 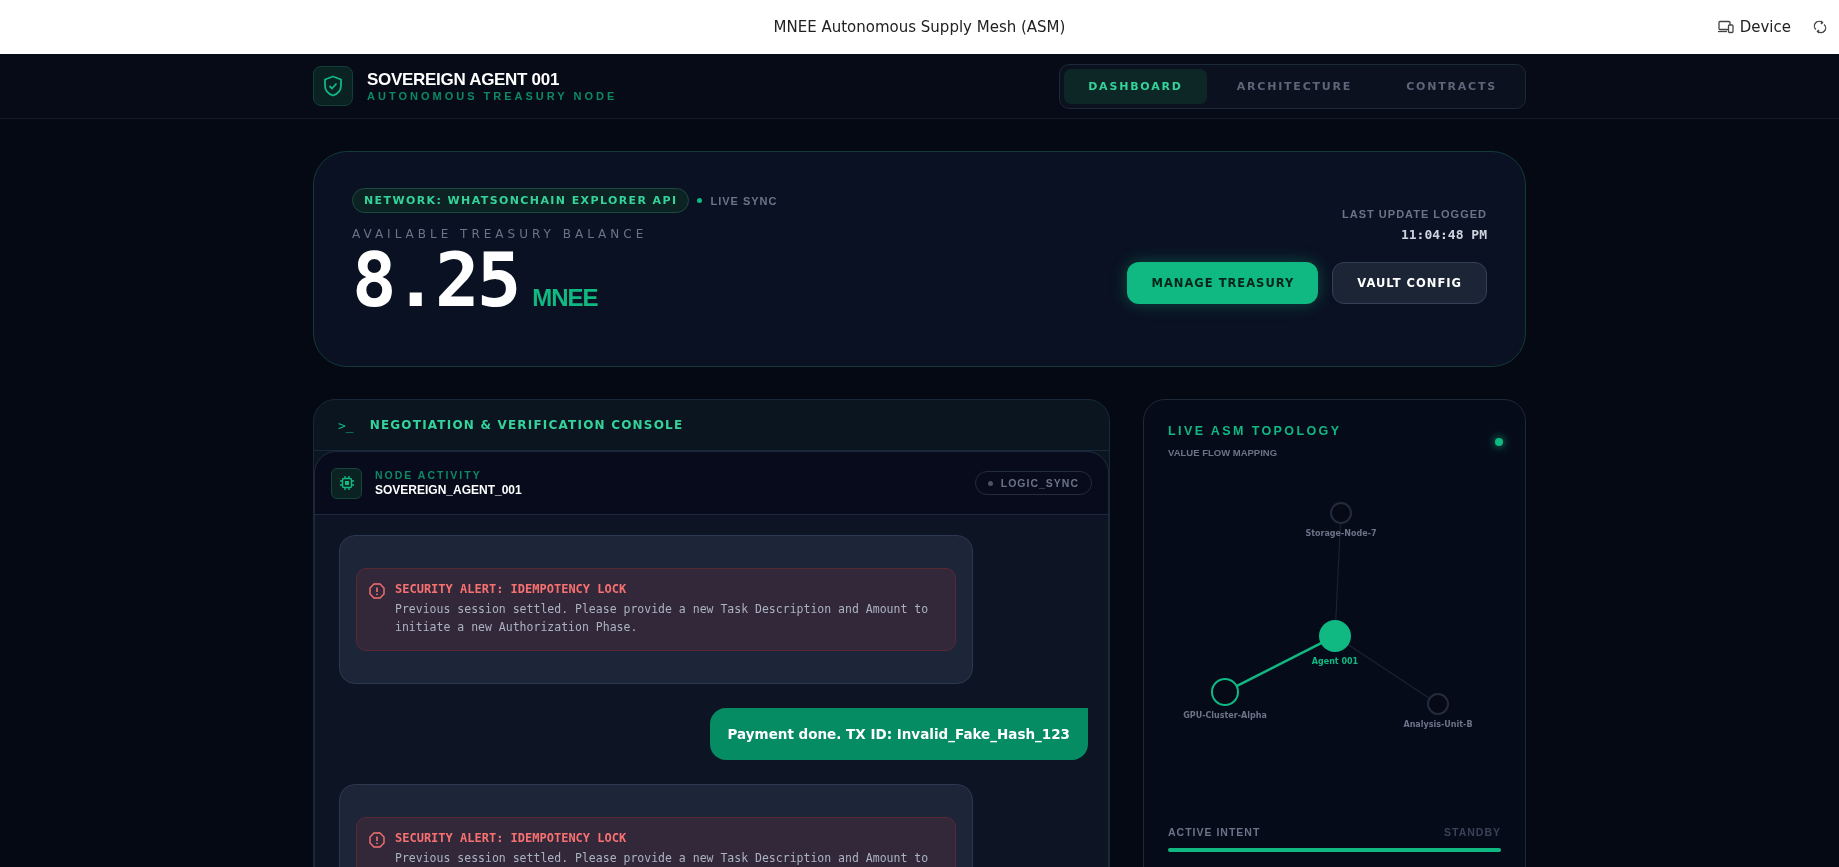 What do you see at coordinates (1472, 832) in the screenshot?
I see `intent-state: STANDBY` at bounding box center [1472, 832].